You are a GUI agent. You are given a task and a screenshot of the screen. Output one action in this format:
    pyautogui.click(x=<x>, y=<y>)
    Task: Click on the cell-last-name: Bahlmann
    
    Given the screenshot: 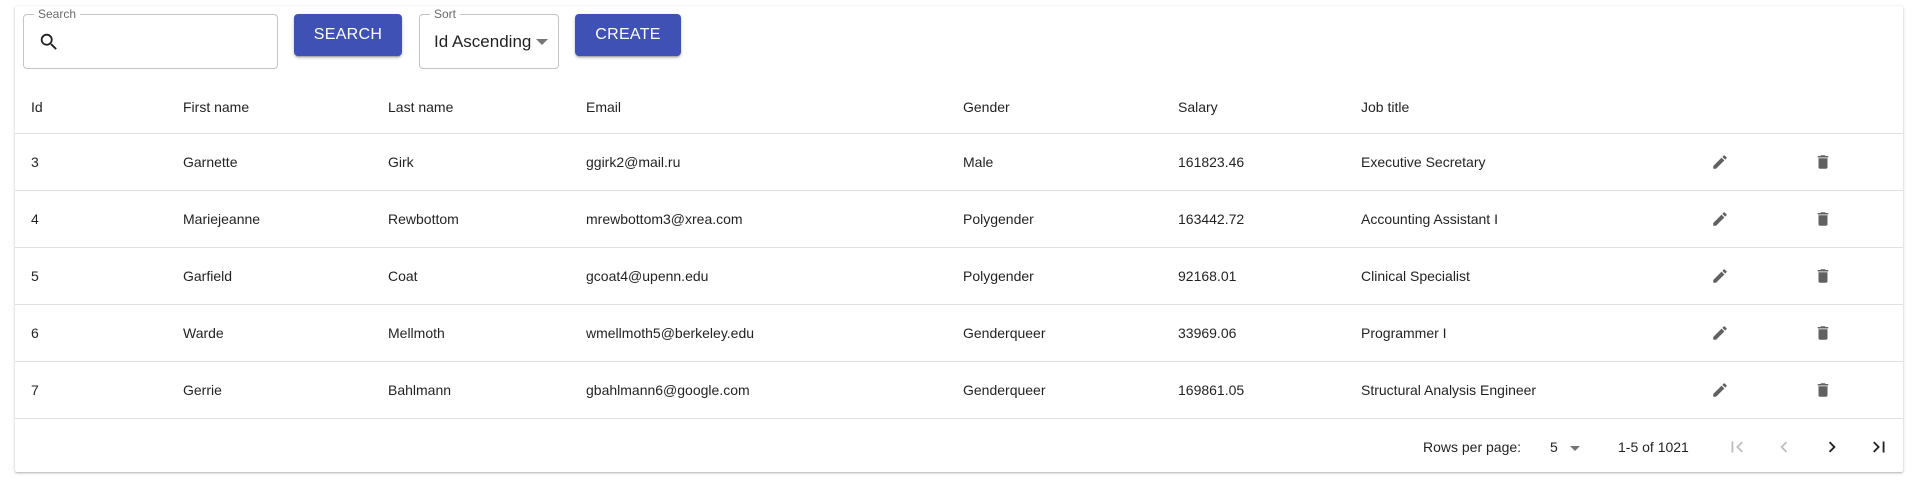 What is the action you would take?
    pyautogui.click(x=471, y=390)
    